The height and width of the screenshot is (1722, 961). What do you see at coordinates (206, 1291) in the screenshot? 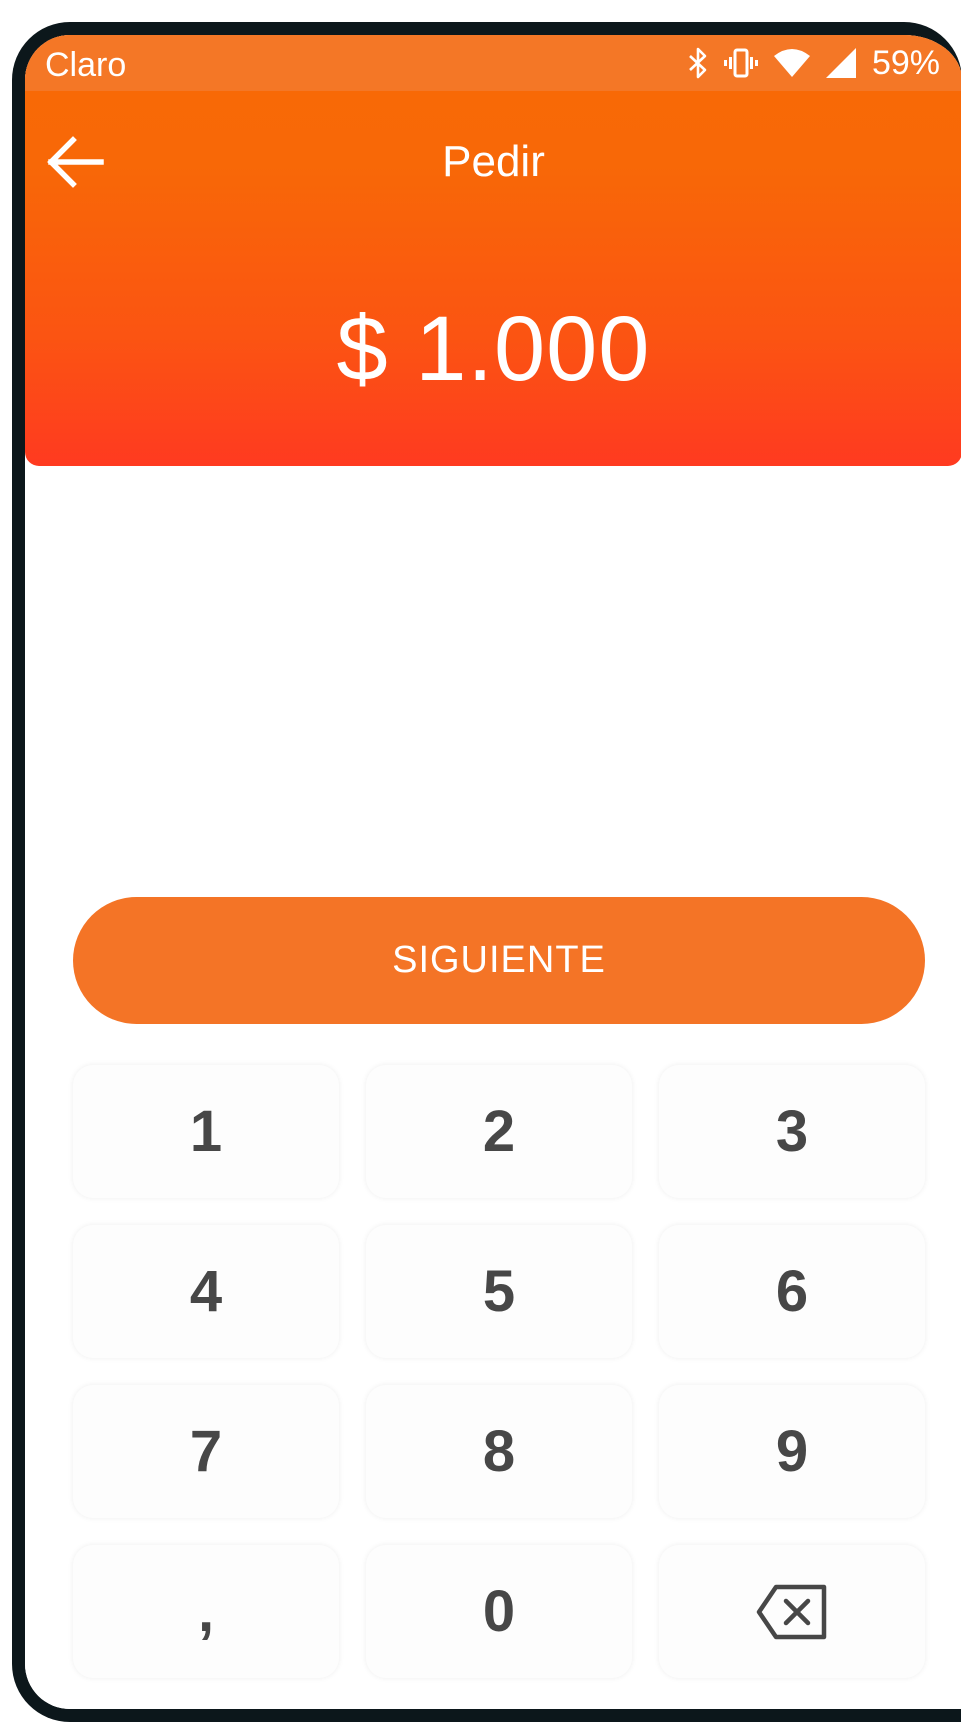
I see `key-4: 4` at bounding box center [206, 1291].